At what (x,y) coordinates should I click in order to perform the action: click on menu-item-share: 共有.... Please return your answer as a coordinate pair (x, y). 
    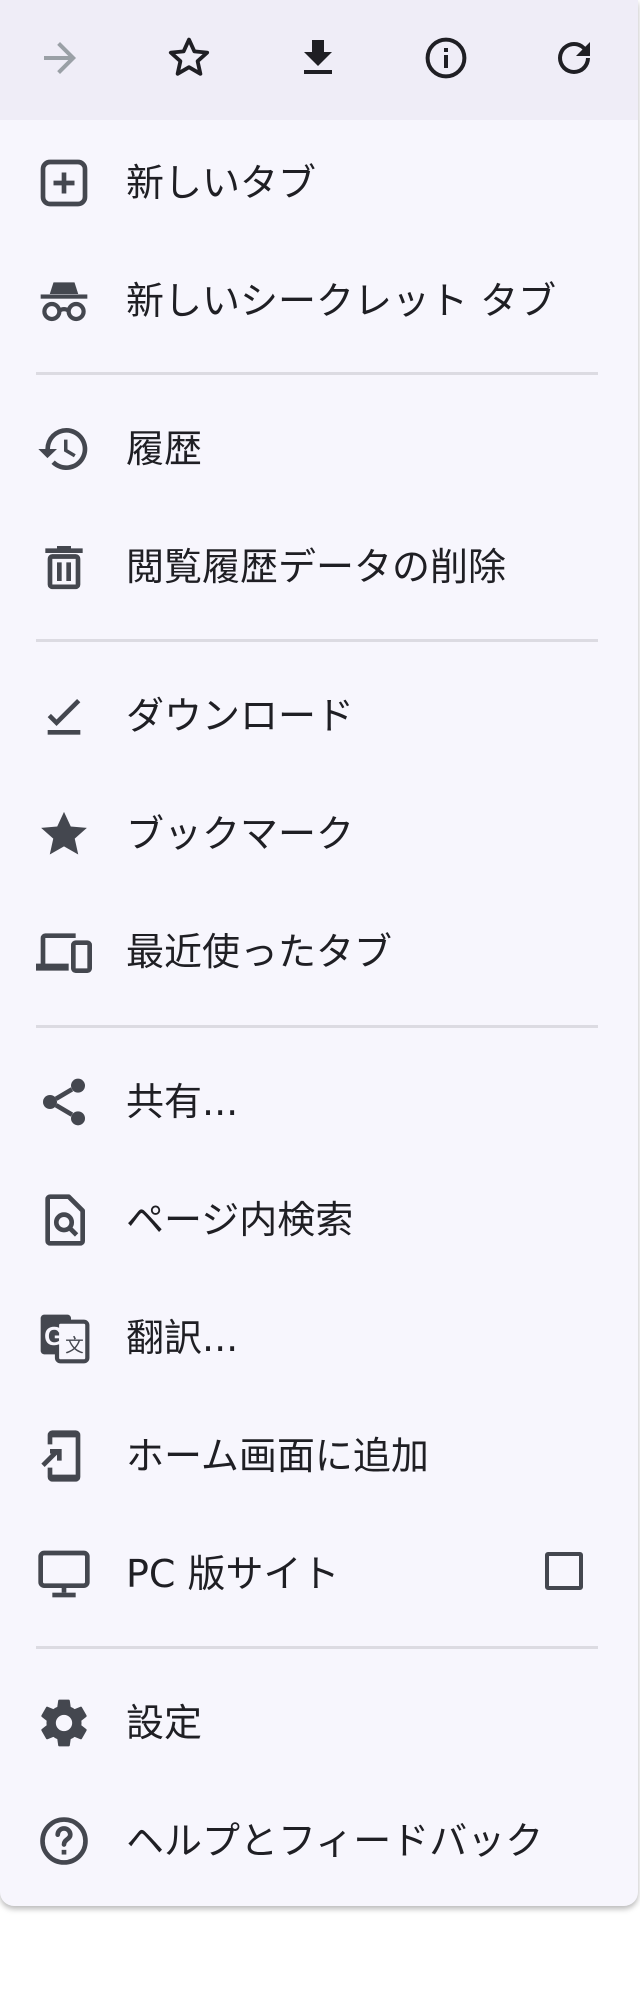
    Looking at the image, I should click on (319, 1102).